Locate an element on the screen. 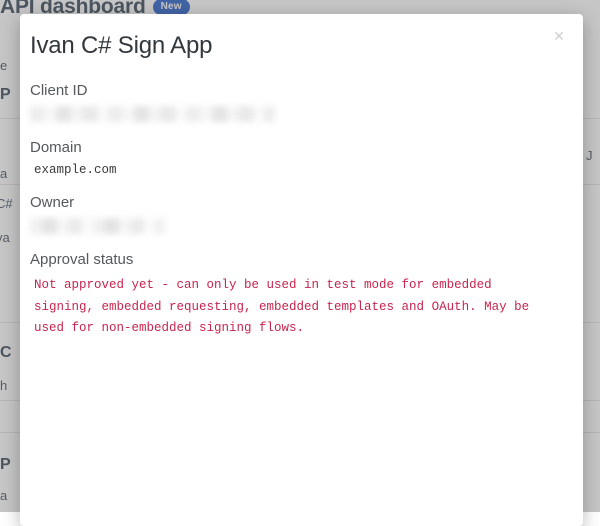 The height and width of the screenshot is (526, 600). field-value: example.com is located at coordinates (75, 170).